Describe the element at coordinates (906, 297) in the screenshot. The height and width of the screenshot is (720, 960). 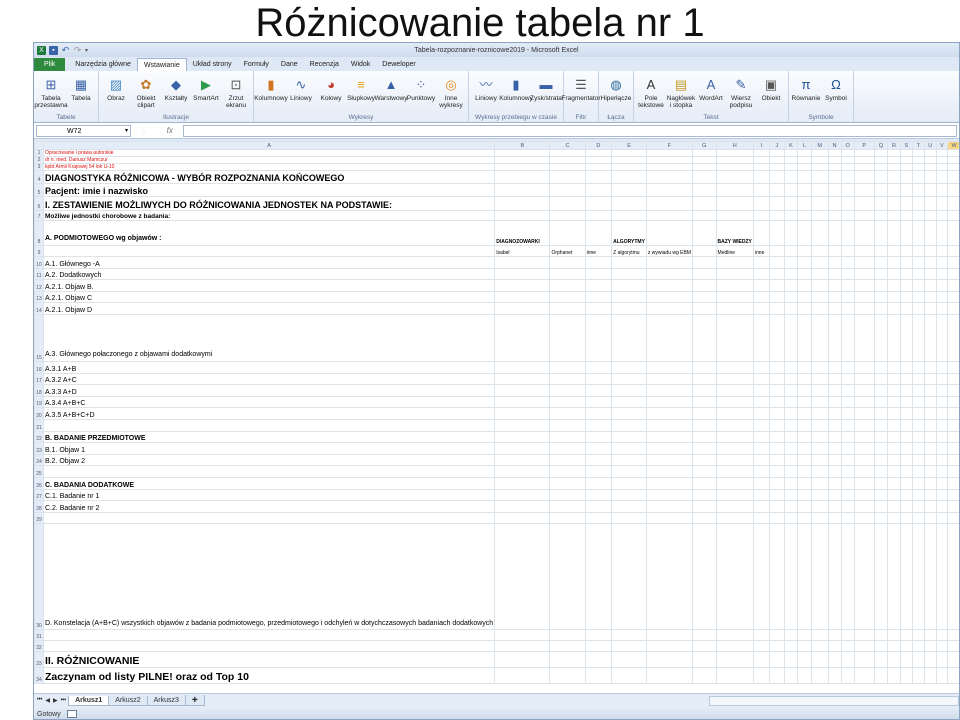
I see `cell-s13` at that location.